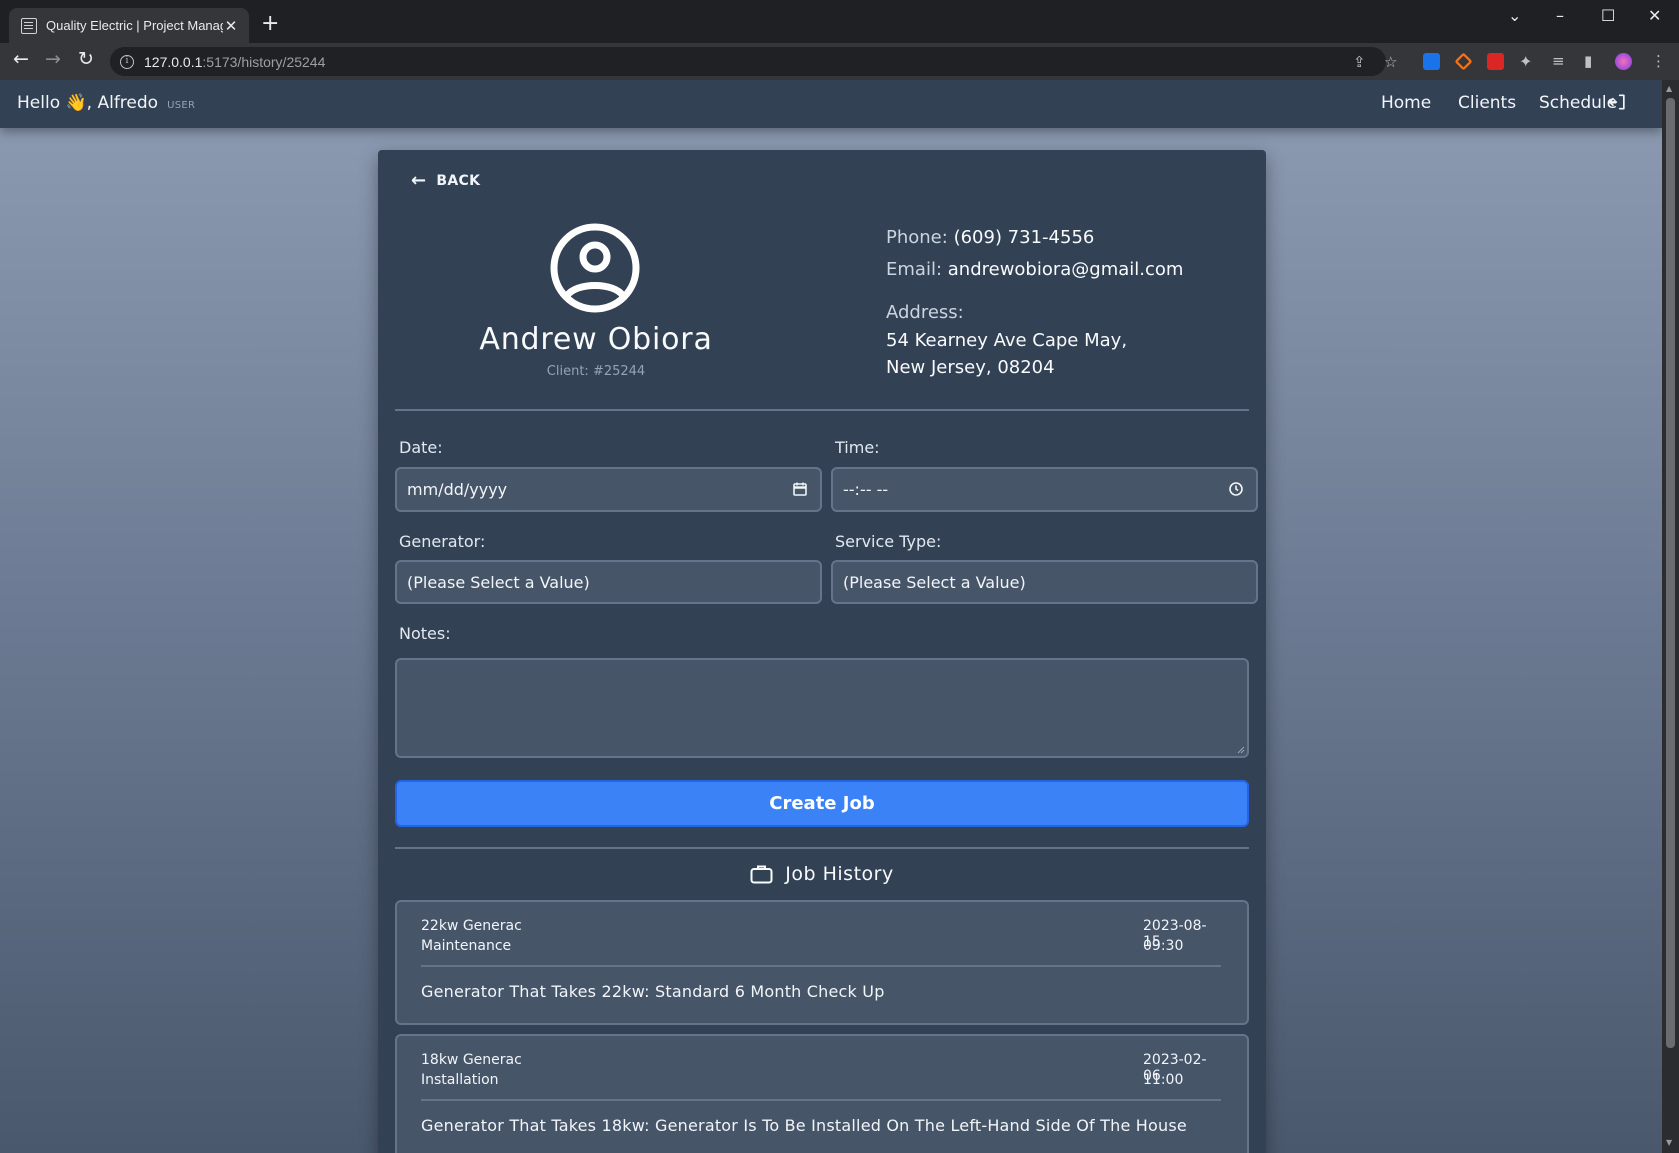  What do you see at coordinates (173, 61) in the screenshot?
I see `url-host: 127.0.0.1` at bounding box center [173, 61].